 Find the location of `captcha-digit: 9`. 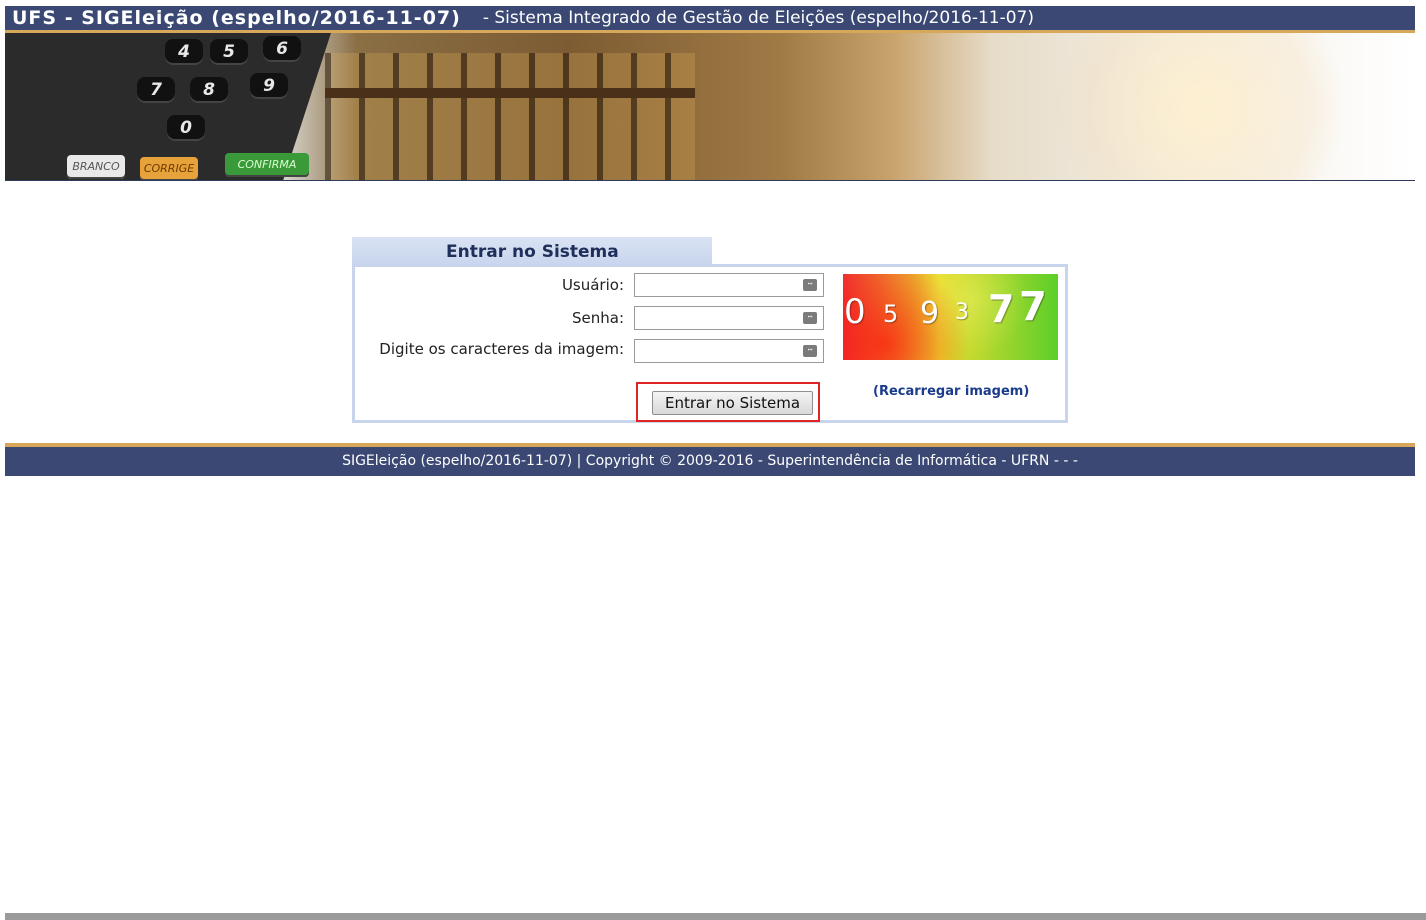

captcha-digit: 9 is located at coordinates (930, 313).